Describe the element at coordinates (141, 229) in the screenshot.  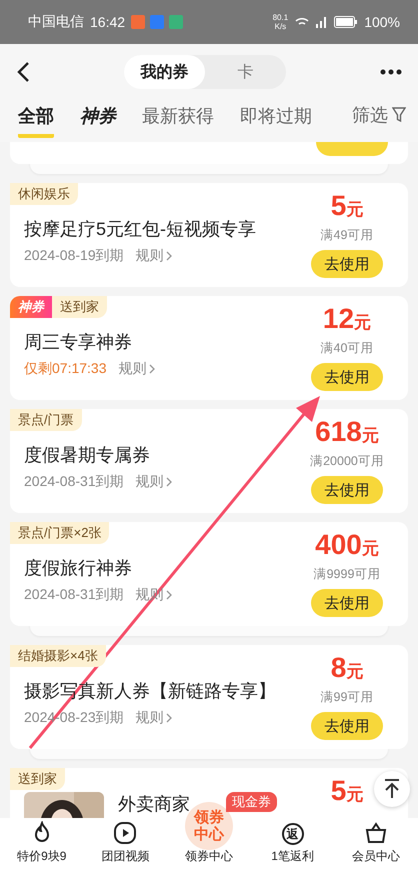
I see `coupon-title: 按摩足疗5元红包-短视频专享` at that location.